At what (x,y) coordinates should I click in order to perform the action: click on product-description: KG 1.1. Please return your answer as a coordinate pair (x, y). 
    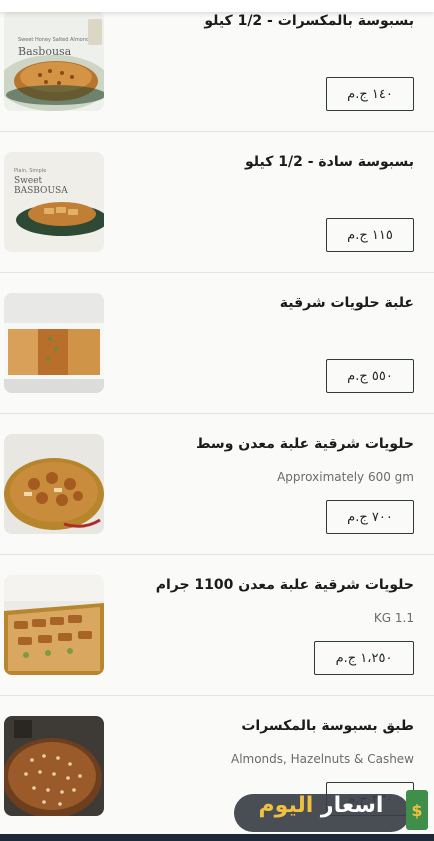
    Looking at the image, I should click on (393, 618).